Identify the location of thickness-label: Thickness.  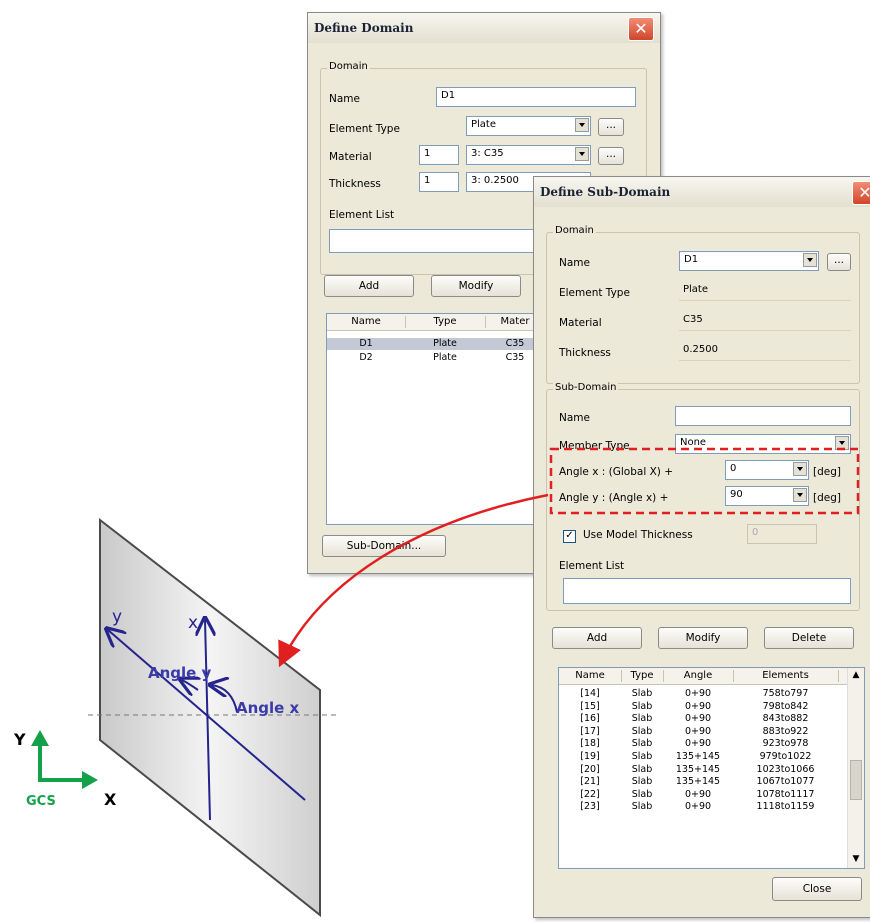
(585, 353).